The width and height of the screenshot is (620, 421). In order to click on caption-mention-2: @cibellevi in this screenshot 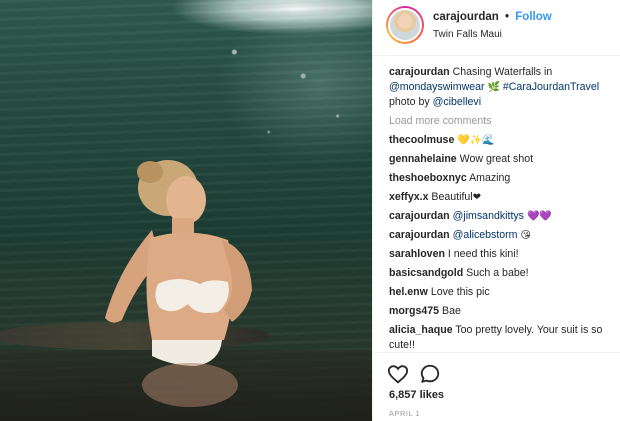, I will do `click(457, 102)`.